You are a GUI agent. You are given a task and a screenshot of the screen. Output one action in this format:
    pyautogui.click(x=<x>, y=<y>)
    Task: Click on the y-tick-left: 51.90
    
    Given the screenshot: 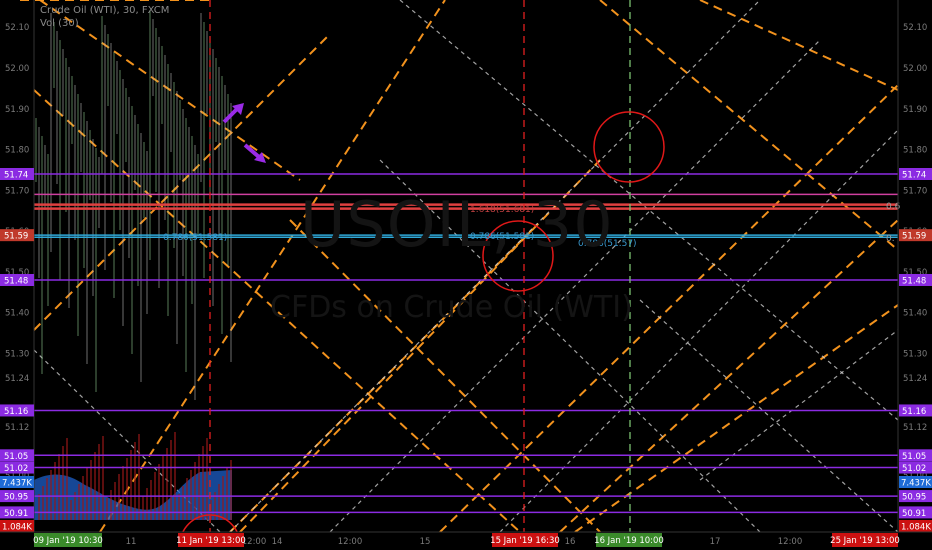 What is the action you would take?
    pyautogui.click(x=17, y=110)
    